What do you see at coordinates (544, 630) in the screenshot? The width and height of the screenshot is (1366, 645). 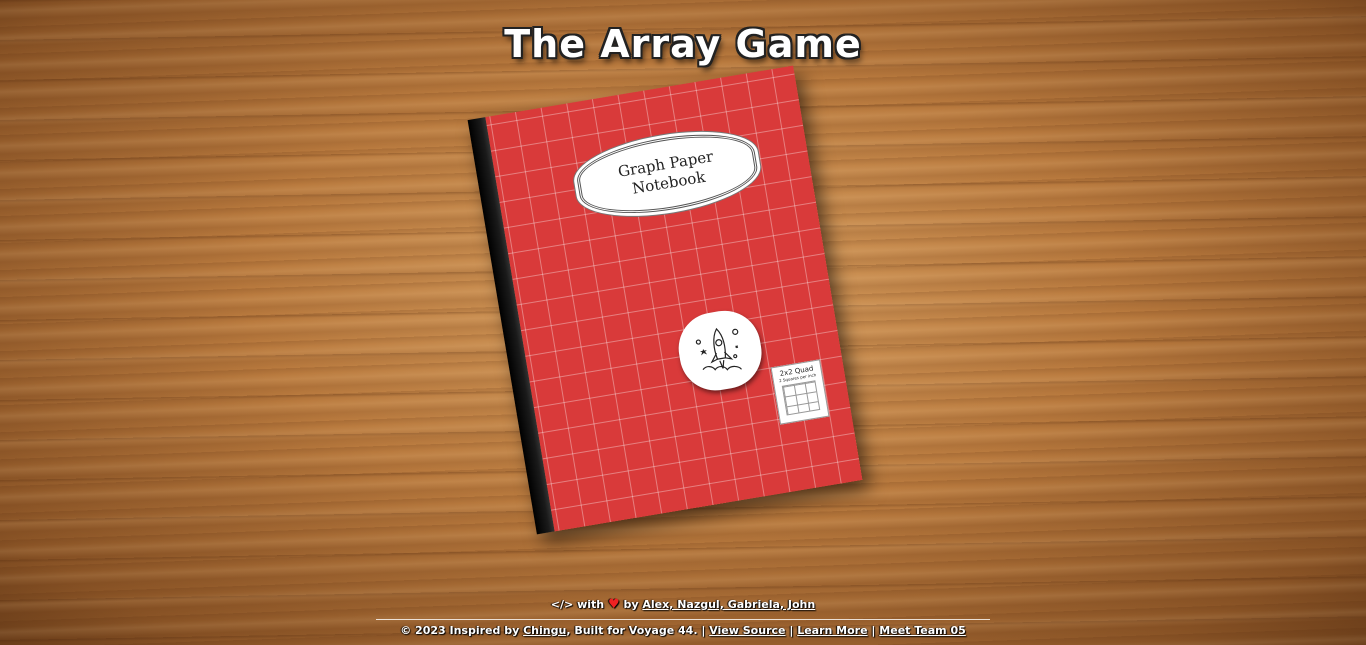 I see `chingu-link: Chingu` at bounding box center [544, 630].